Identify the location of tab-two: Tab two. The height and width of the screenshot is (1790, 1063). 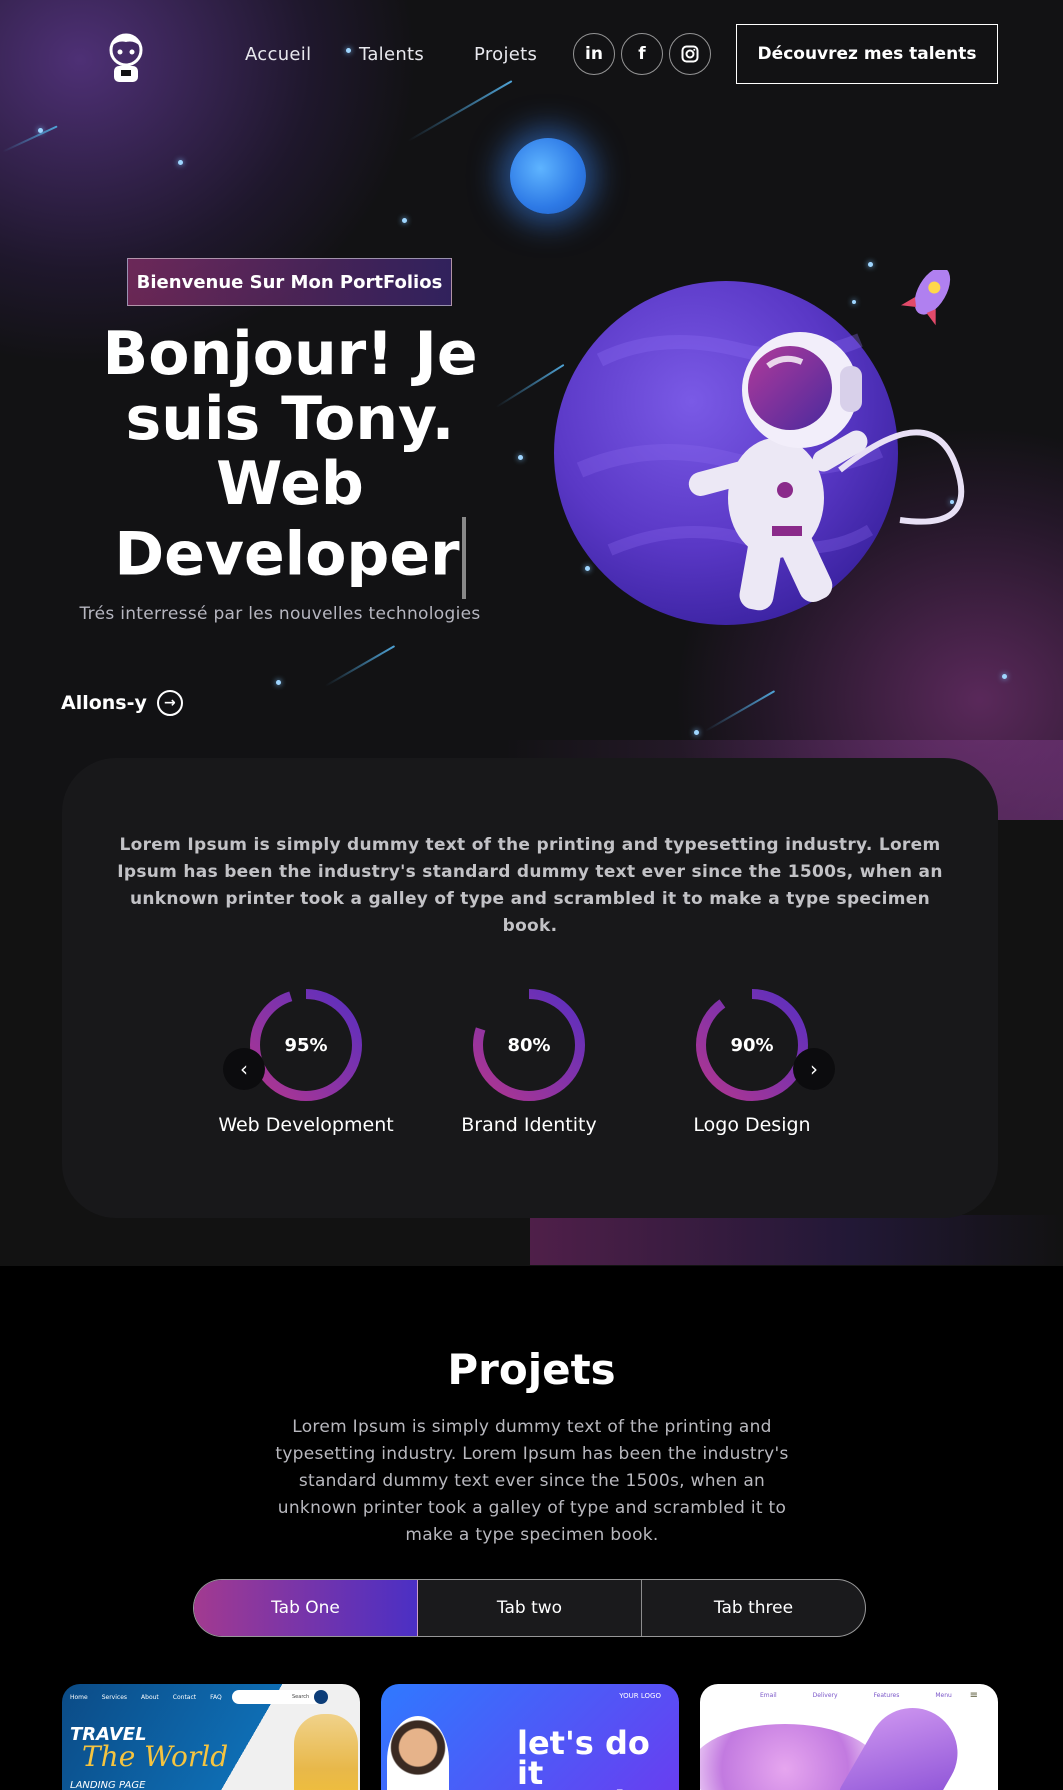
(530, 1608).